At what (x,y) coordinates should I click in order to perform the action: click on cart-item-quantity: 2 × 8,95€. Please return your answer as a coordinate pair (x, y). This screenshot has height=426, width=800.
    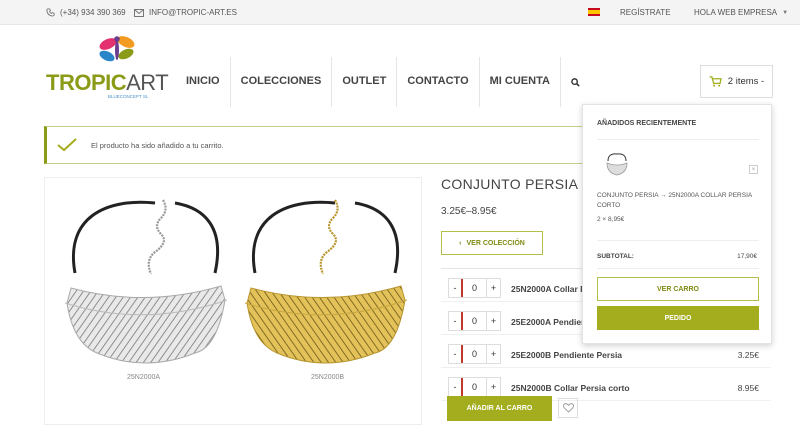
    Looking at the image, I should click on (611, 219).